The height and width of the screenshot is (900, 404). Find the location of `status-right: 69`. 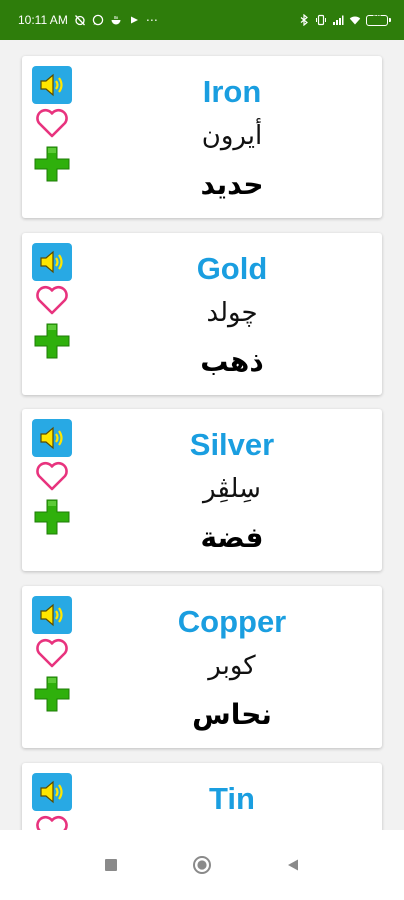

status-right: 69 is located at coordinates (344, 20).